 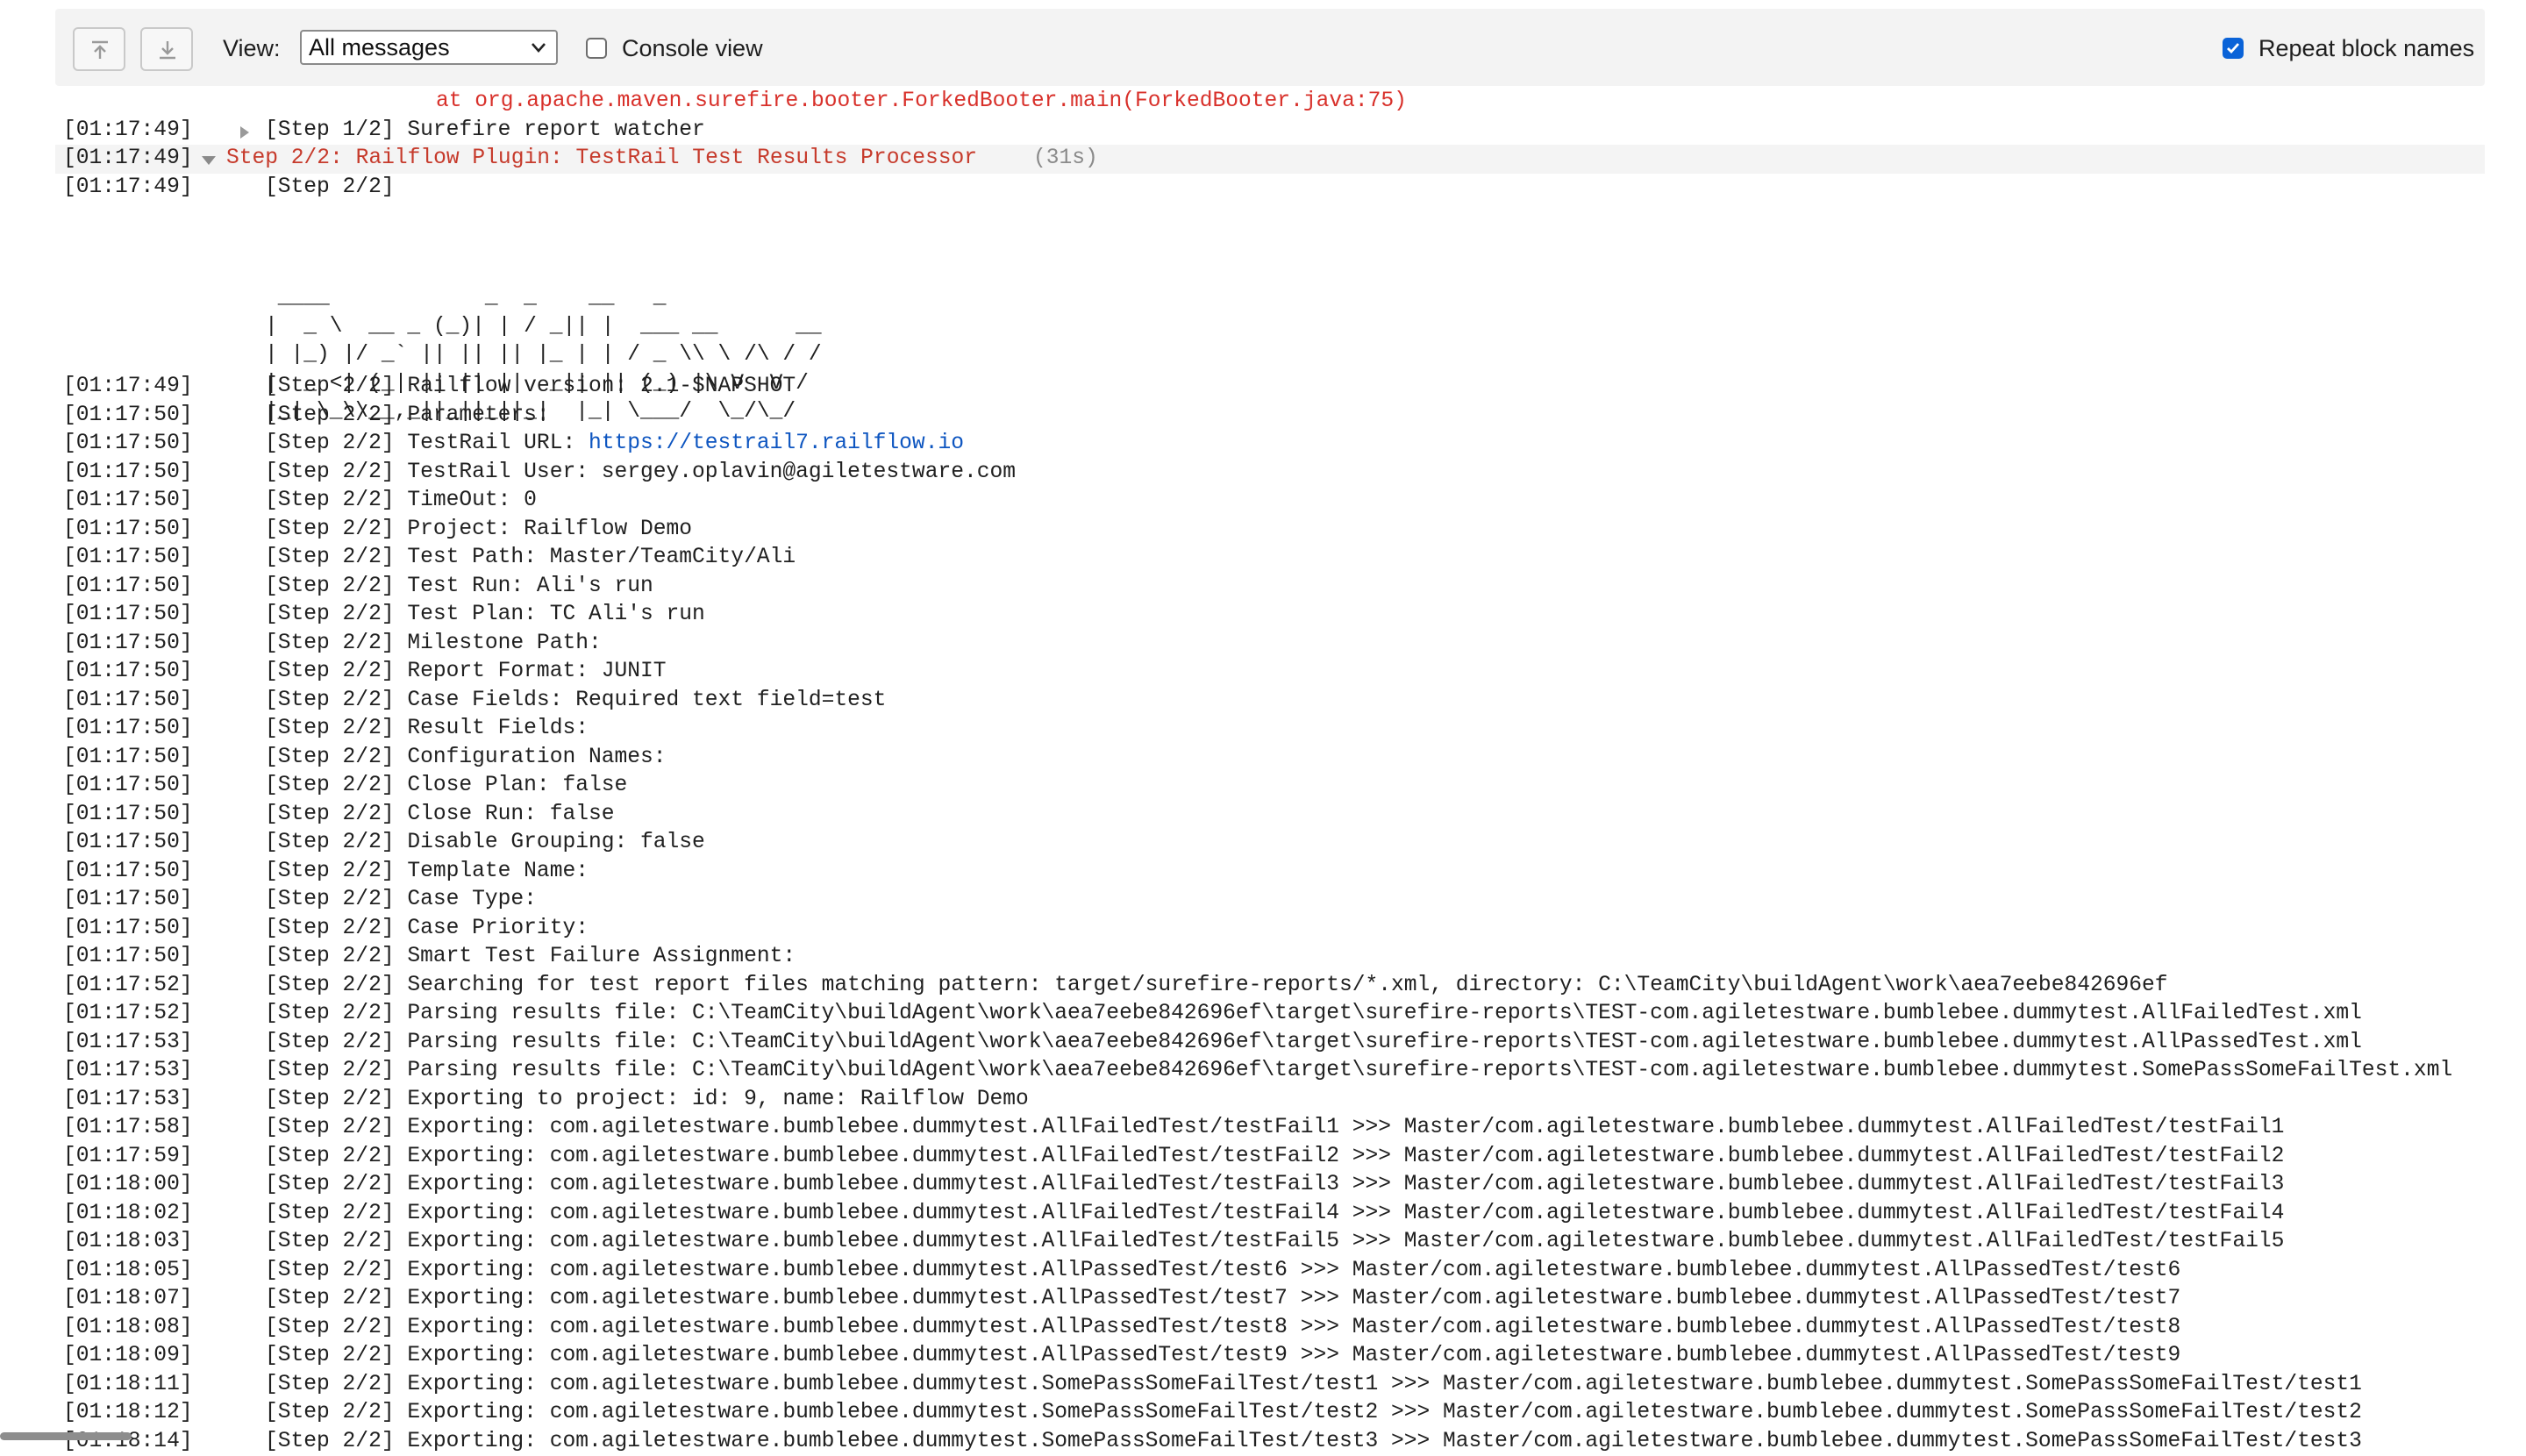 I want to click on step-2-duration: (31s), so click(x=1065, y=159).